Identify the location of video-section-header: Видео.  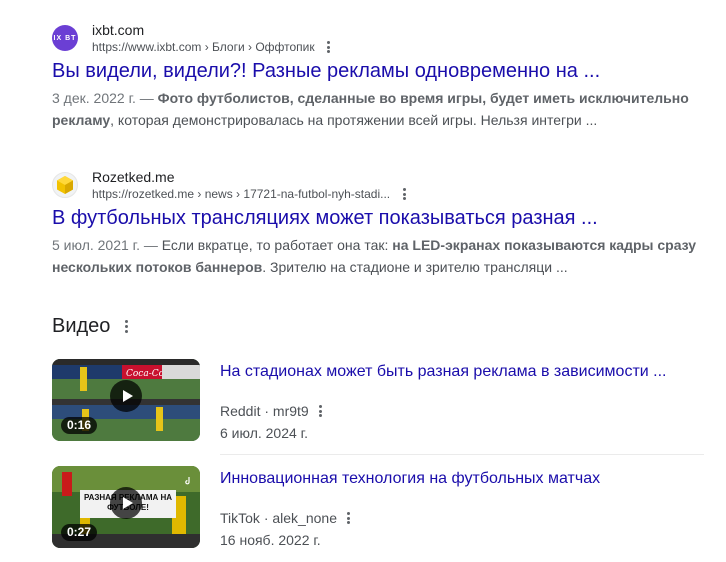
(90, 326).